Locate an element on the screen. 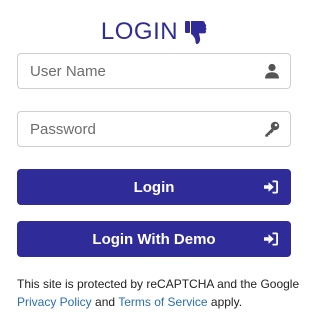 The height and width of the screenshot is (334, 320). login-button: Login is located at coordinates (154, 187).